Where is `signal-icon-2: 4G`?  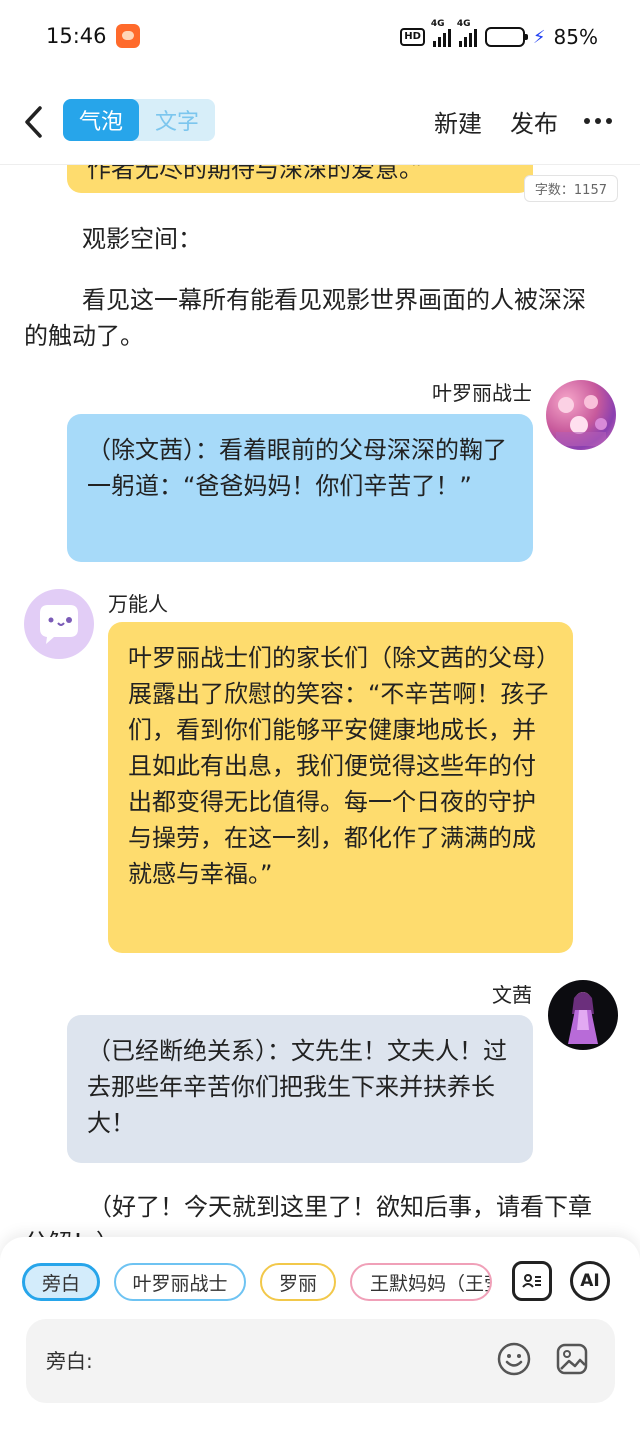 signal-icon-2: 4G is located at coordinates (467, 33).